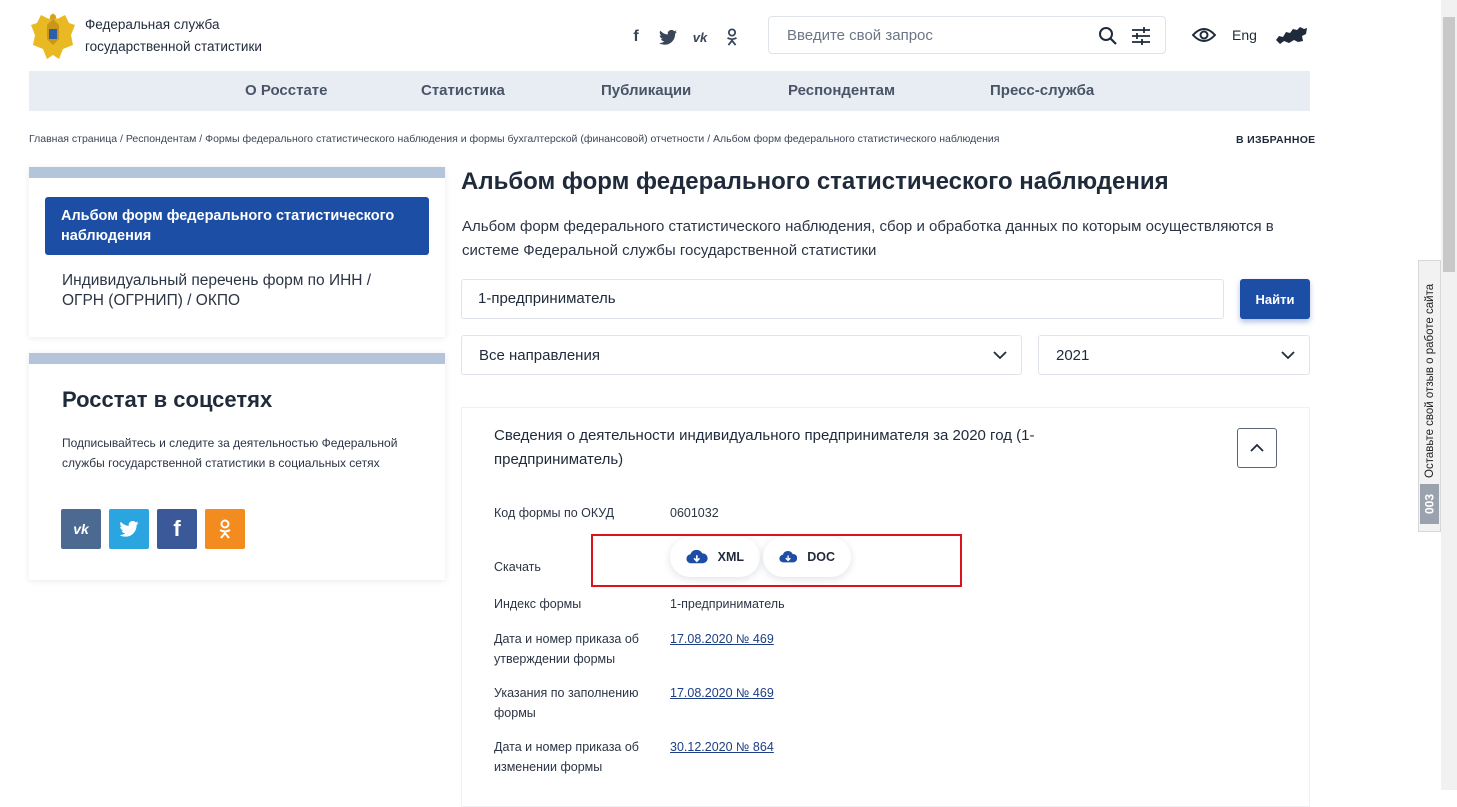 The width and height of the screenshot is (1457, 807). Describe the element at coordinates (937, 35) in the screenshot. I see `search-input` at that location.